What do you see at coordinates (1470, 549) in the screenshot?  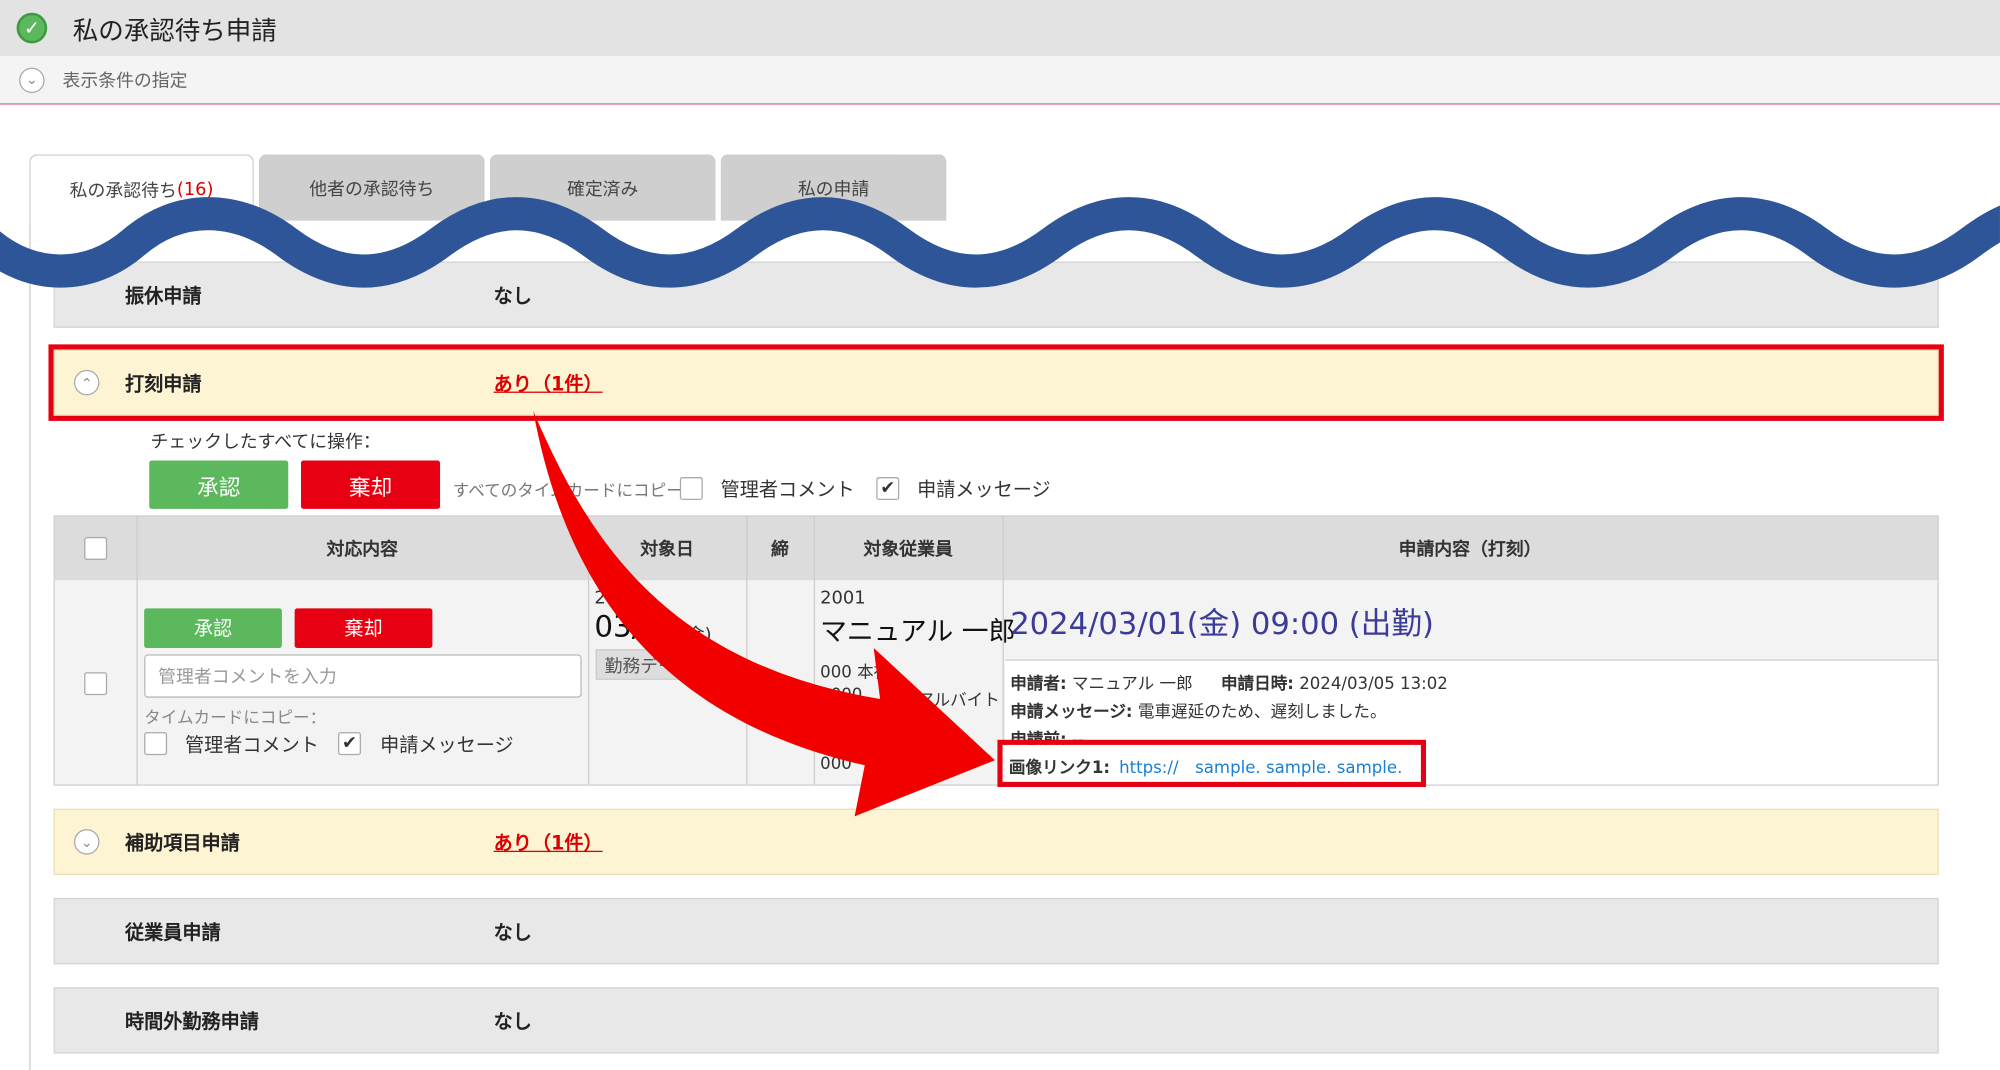 I see `header-content: 申請内容（打刻）` at bounding box center [1470, 549].